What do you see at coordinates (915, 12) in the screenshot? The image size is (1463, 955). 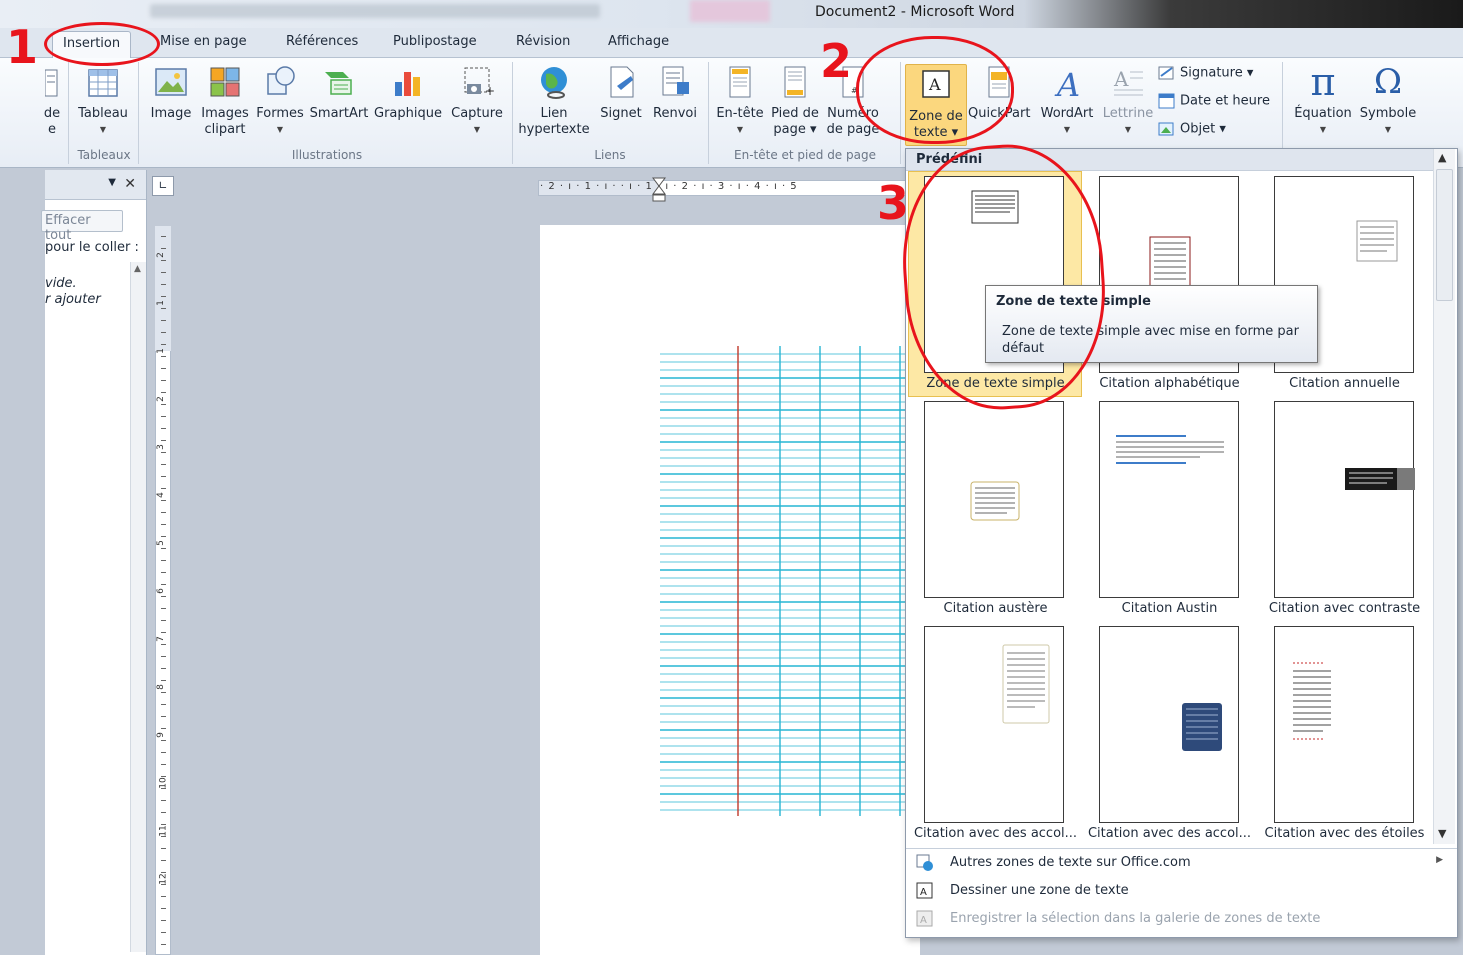 I see `window-title: Document2 - Microsoft Word` at bounding box center [915, 12].